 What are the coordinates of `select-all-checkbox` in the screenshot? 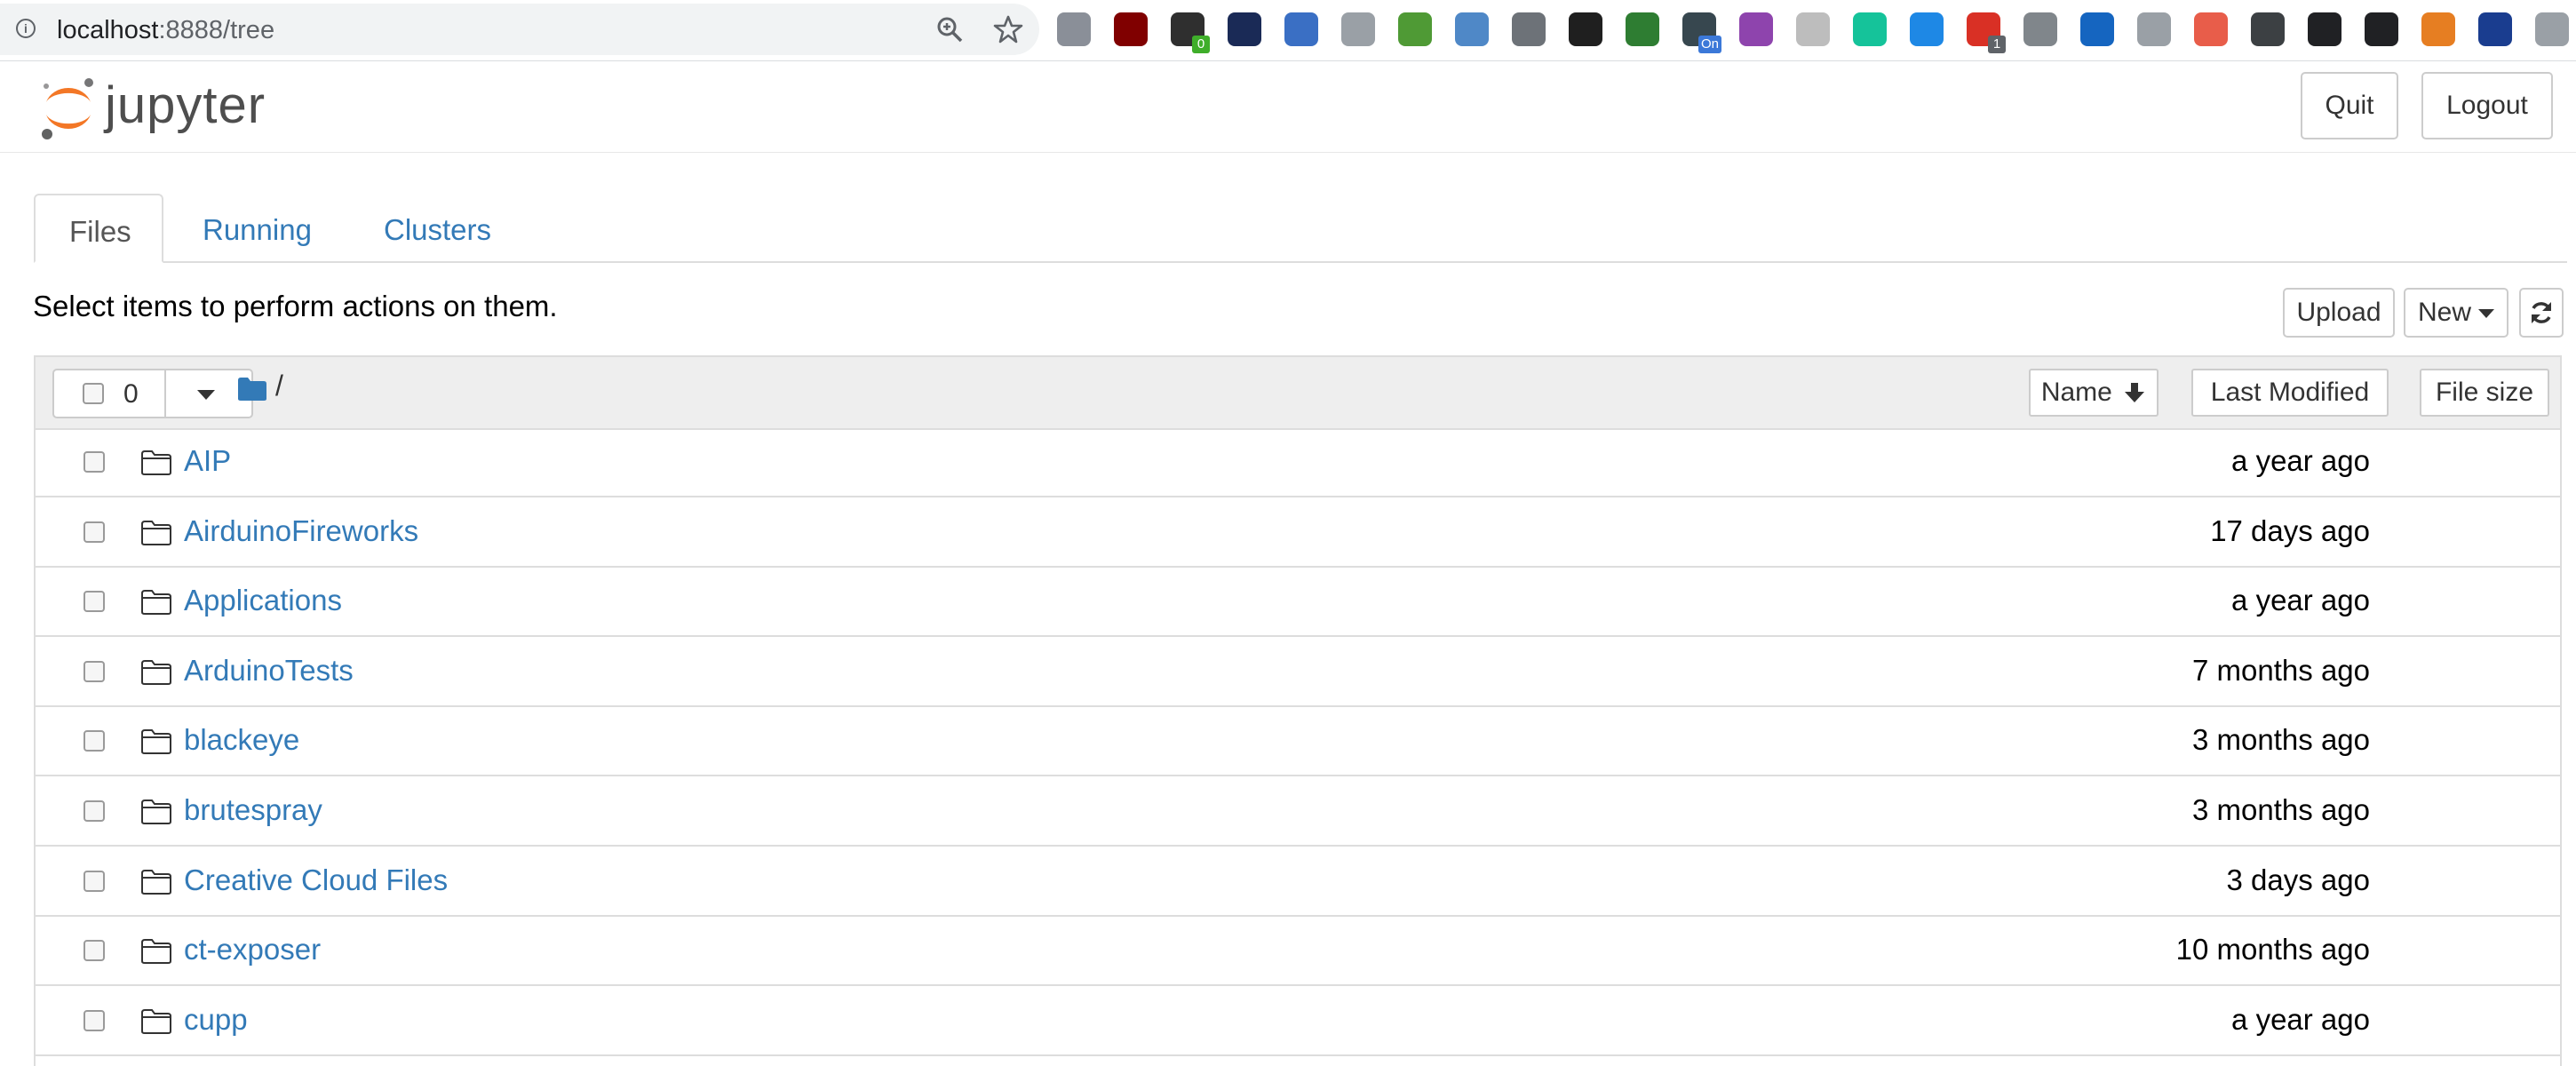 It's located at (93, 393).